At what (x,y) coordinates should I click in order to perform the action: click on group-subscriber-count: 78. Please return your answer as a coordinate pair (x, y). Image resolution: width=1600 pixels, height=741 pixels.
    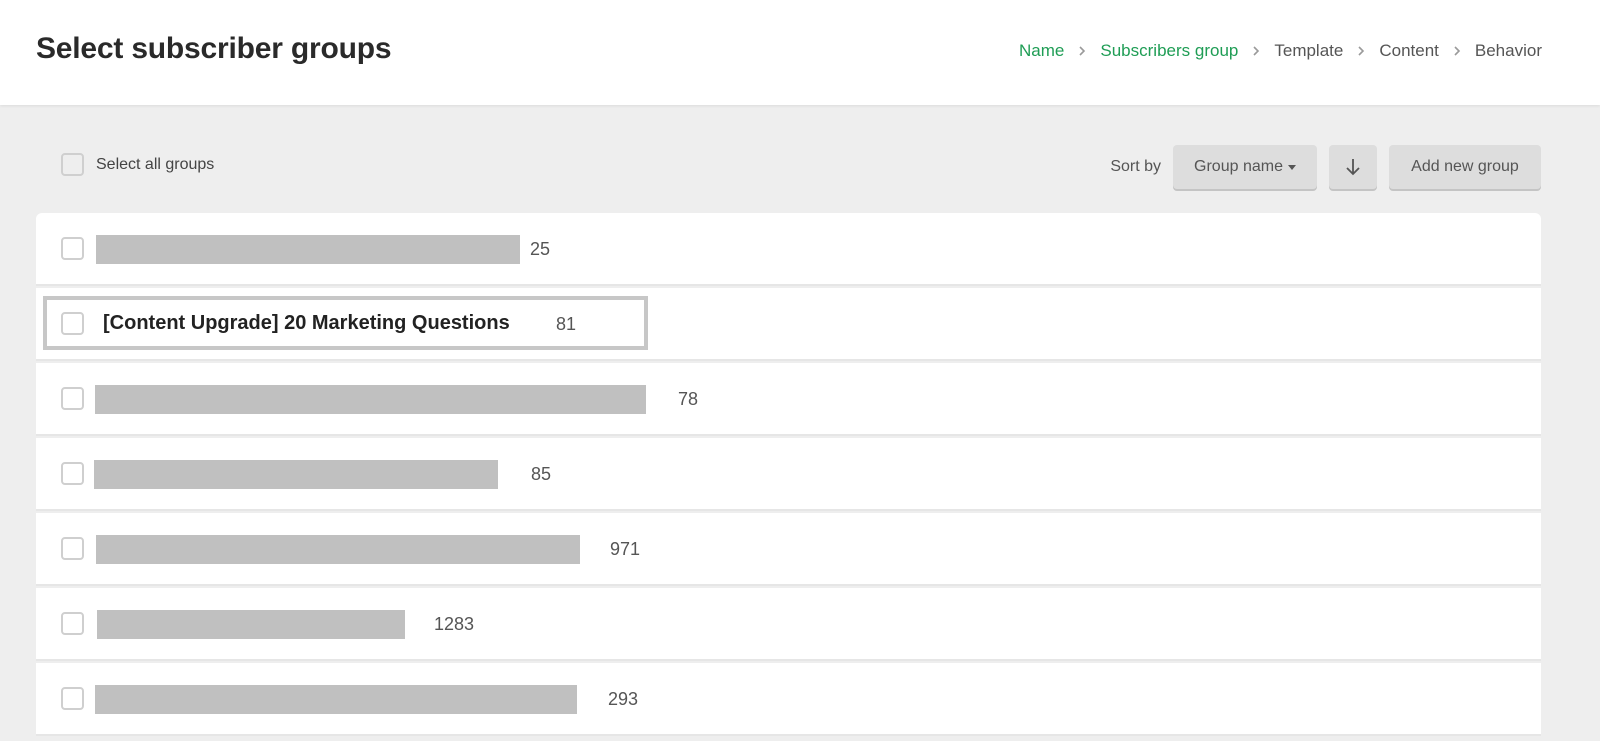
    Looking at the image, I should click on (688, 399).